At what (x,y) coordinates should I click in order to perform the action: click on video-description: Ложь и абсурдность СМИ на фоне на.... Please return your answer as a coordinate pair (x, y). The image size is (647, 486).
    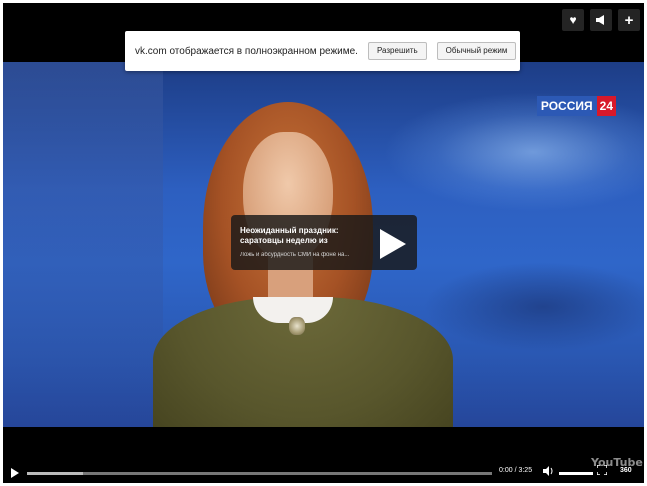
    Looking at the image, I should click on (295, 255).